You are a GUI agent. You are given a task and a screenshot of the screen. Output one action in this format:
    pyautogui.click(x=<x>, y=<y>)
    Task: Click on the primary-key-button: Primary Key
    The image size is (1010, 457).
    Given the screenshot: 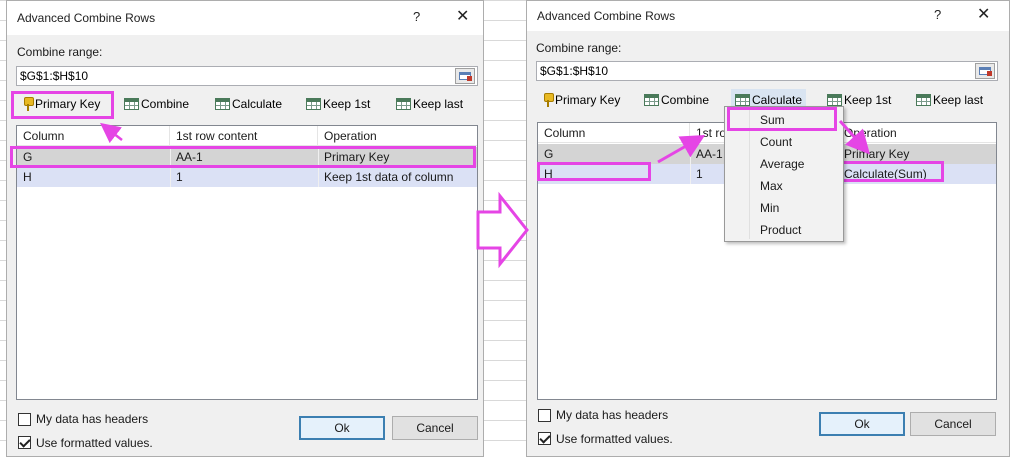 What is the action you would take?
    pyautogui.click(x=581, y=100)
    